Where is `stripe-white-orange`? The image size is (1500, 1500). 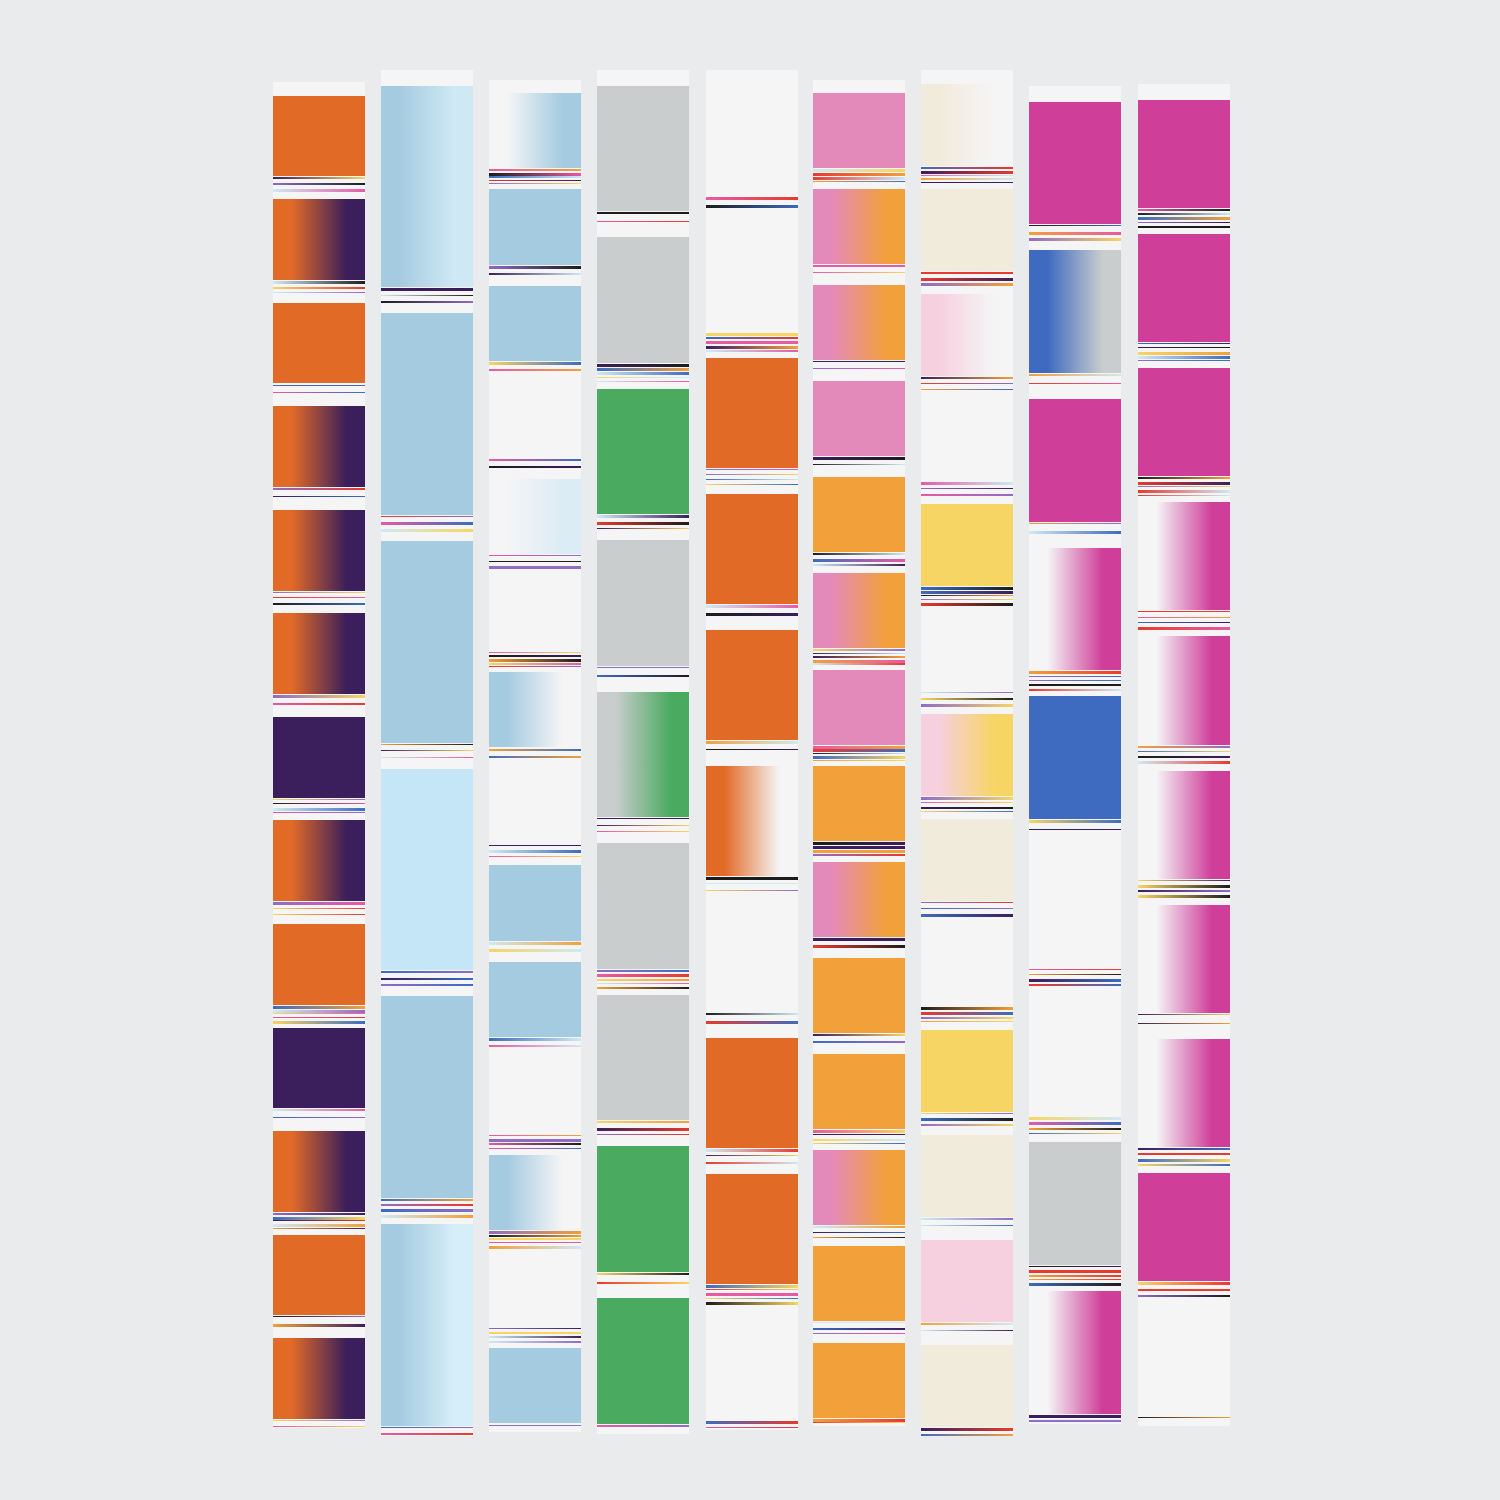 stripe-white-orange is located at coordinates (752, 750).